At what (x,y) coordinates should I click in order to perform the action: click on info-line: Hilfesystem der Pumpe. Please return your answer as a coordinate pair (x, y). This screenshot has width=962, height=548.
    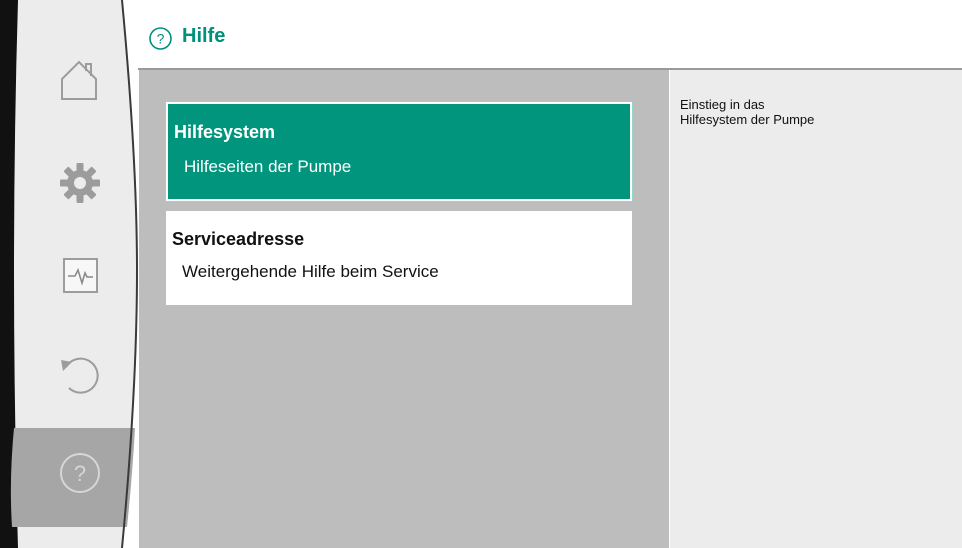
    Looking at the image, I should click on (747, 119).